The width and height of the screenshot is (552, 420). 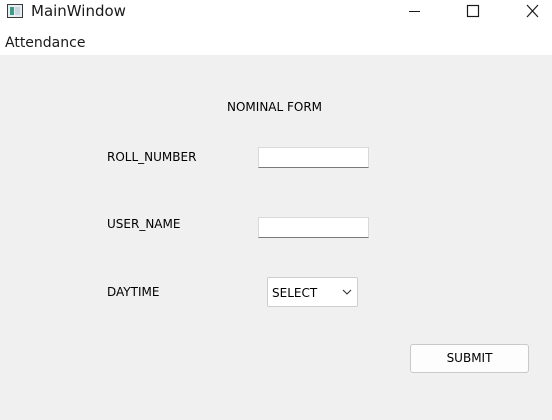 I want to click on daytime-dropdown: SELECT, so click(x=312, y=292).